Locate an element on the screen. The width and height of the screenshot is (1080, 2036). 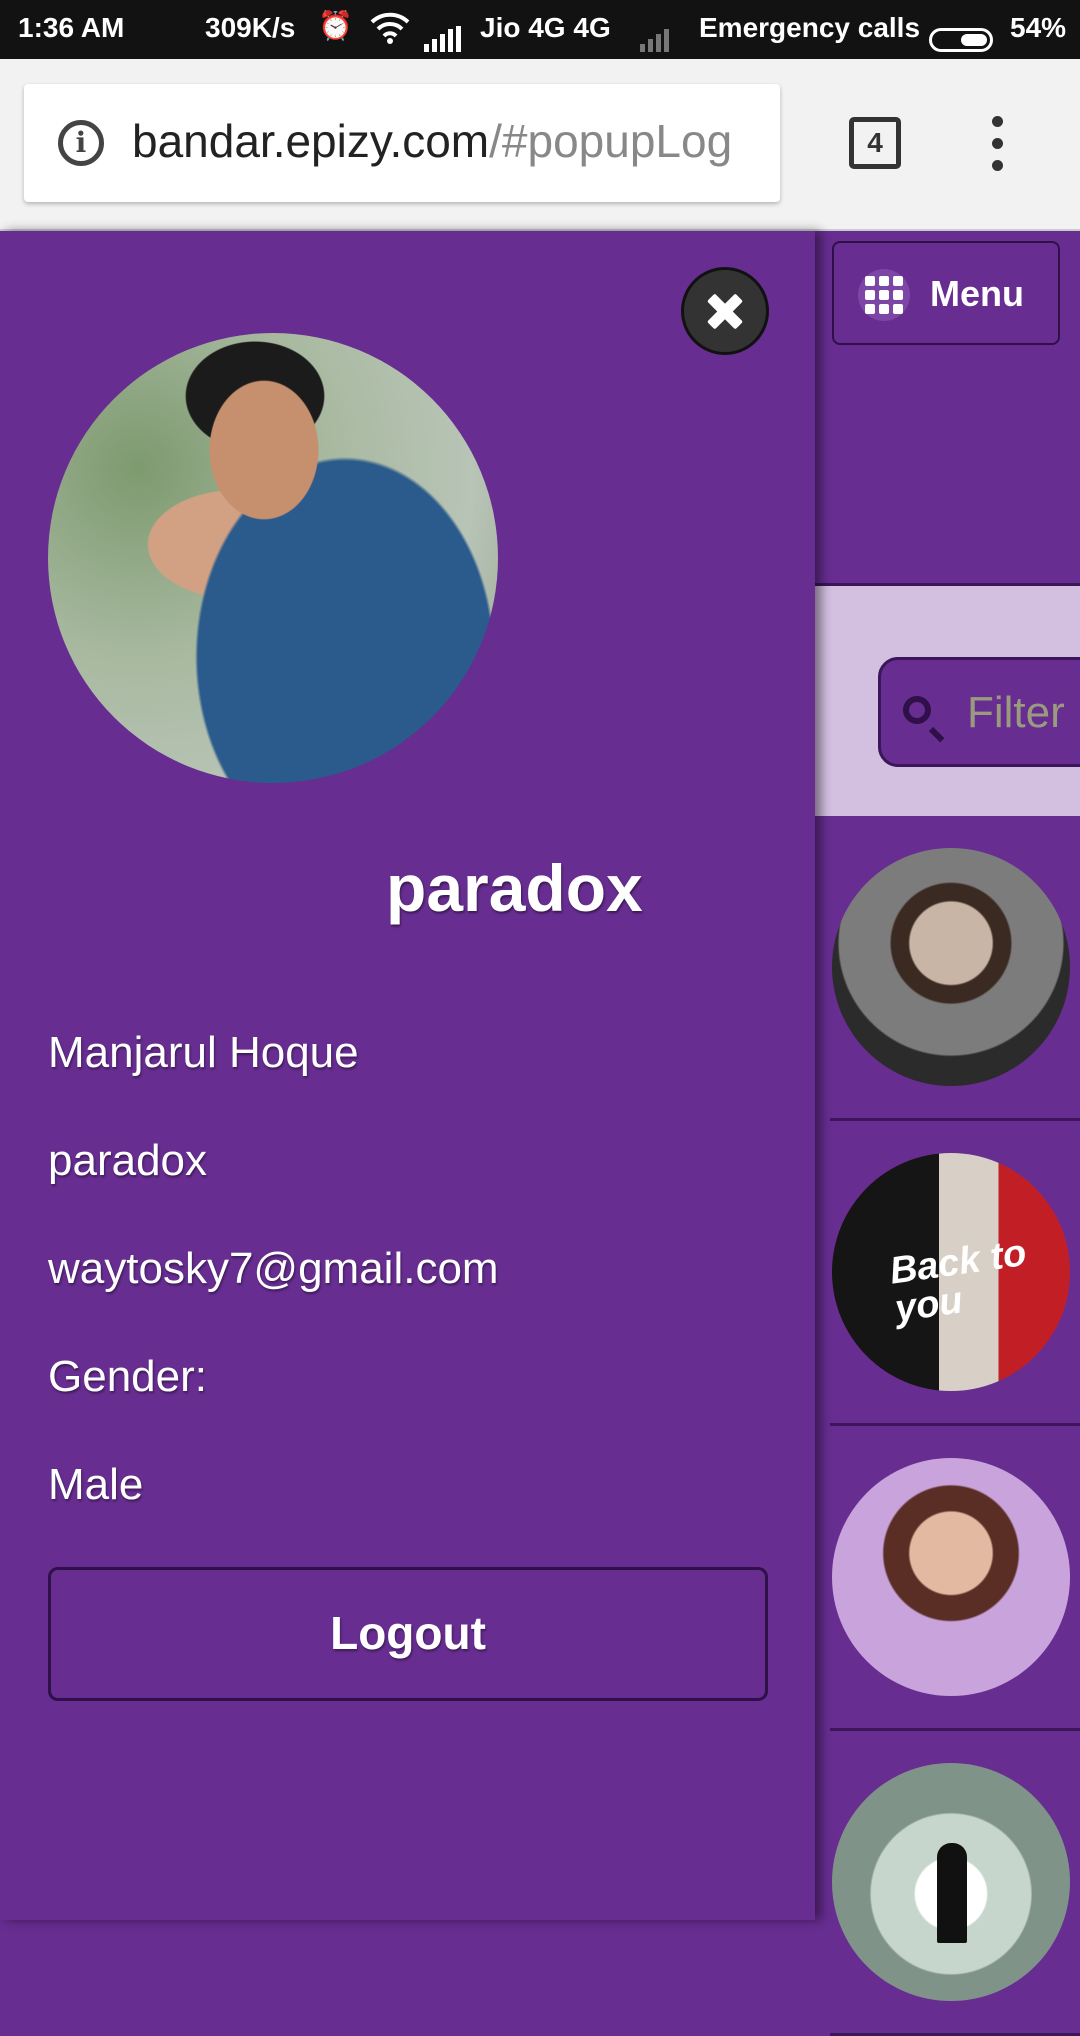
tab-switcher-button: 4 is located at coordinates (875, 143).